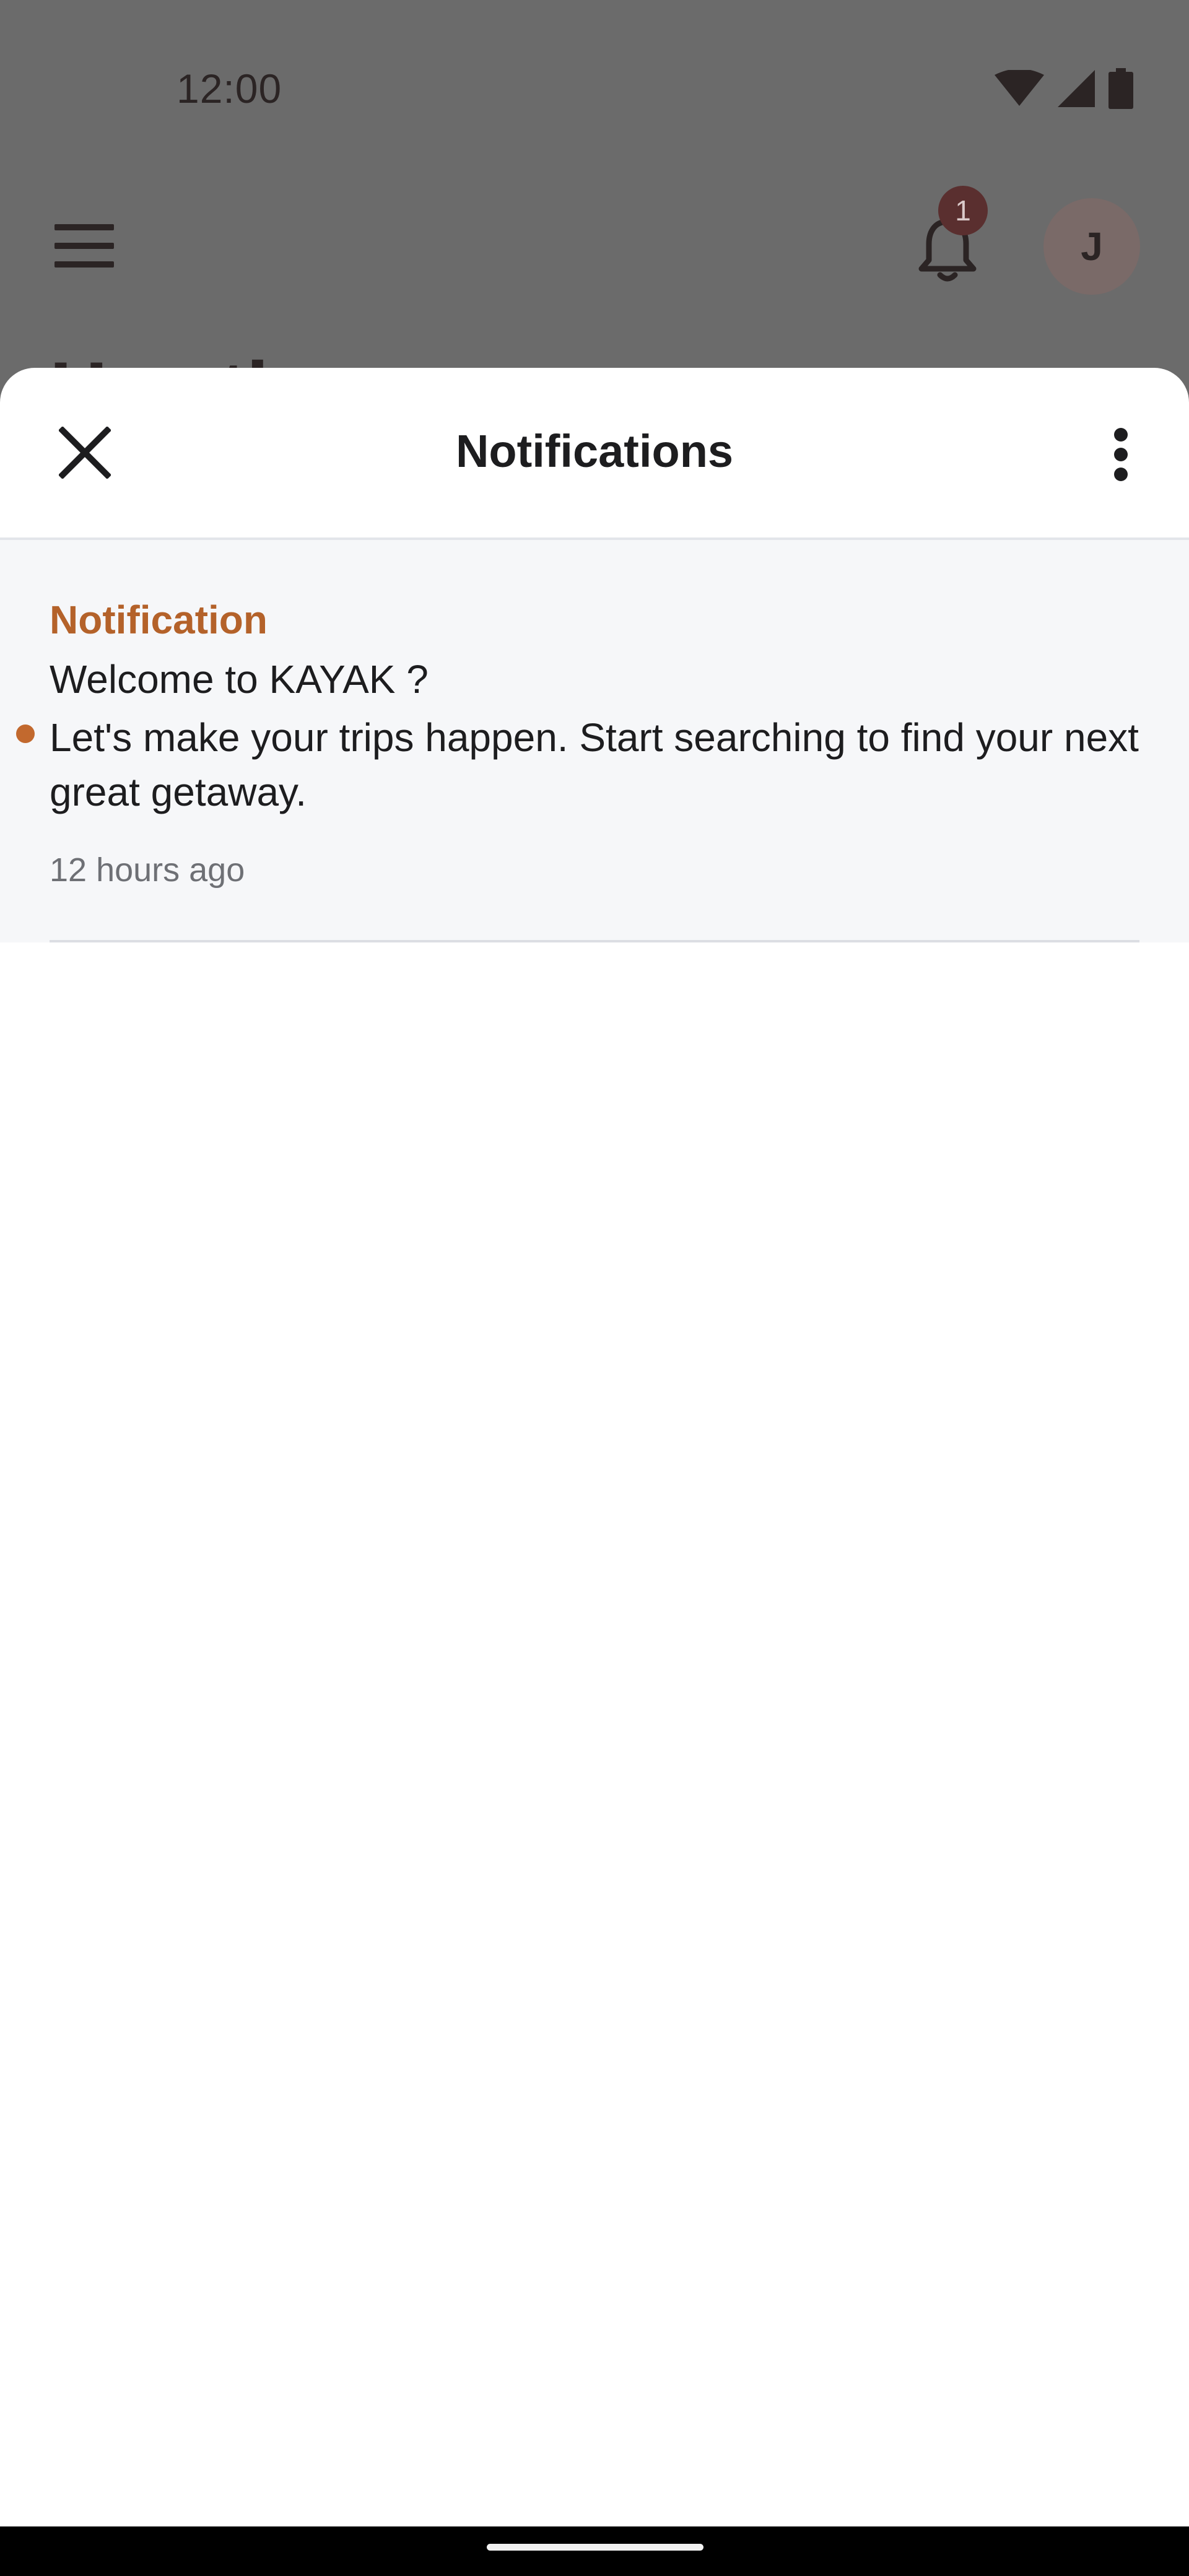  Describe the element at coordinates (594, 451) in the screenshot. I see `sheet-title: Notifications` at that location.